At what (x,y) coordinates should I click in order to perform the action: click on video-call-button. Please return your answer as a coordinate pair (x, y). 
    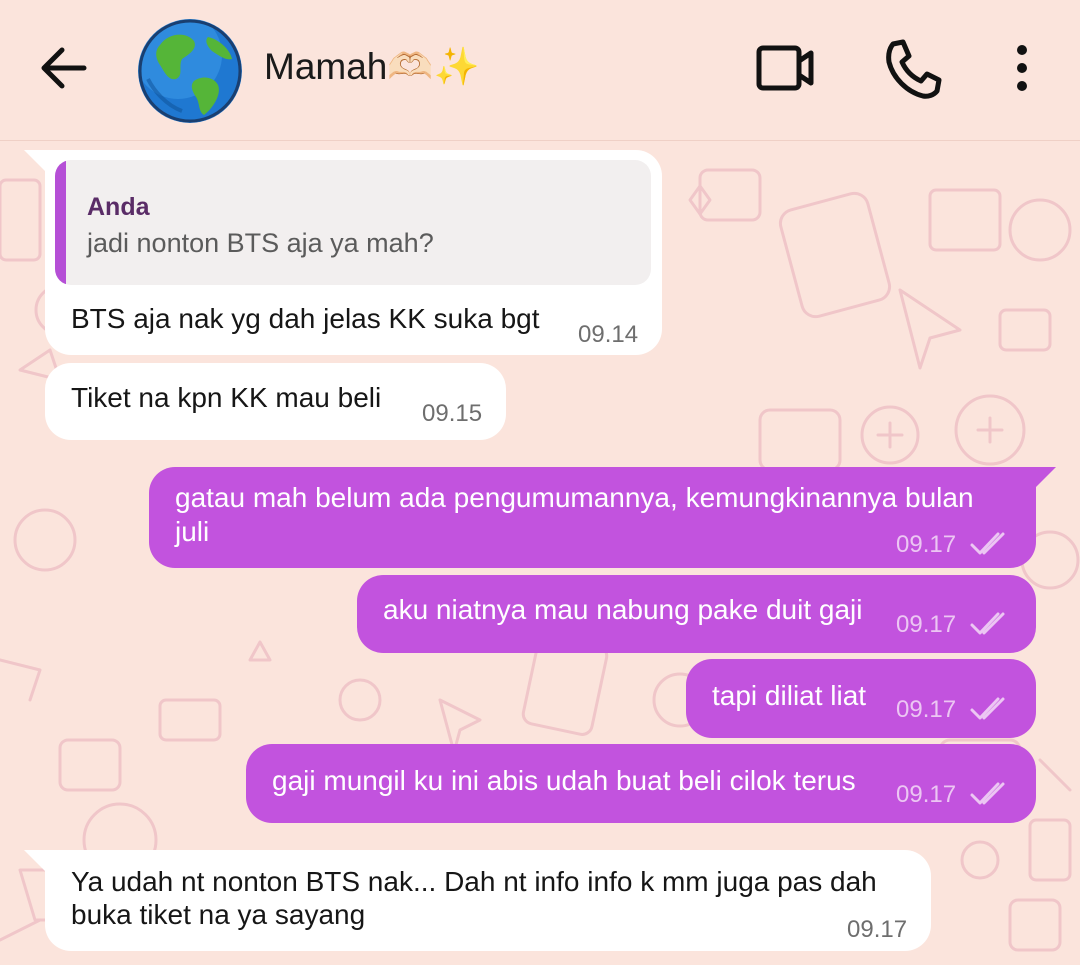
    Looking at the image, I should click on (785, 68).